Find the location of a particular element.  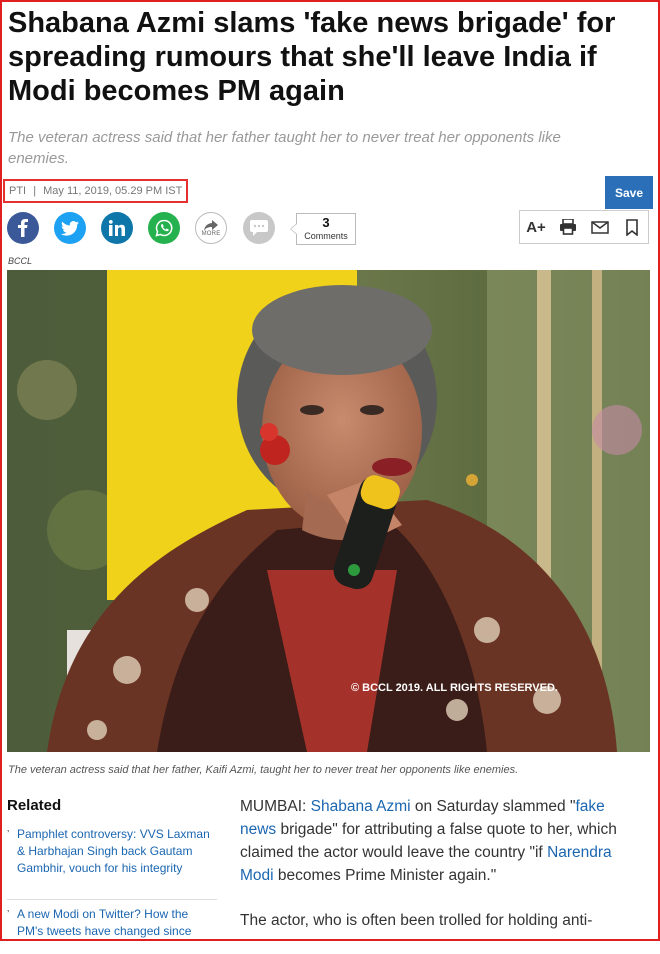

bookmark-icon is located at coordinates (632, 227).